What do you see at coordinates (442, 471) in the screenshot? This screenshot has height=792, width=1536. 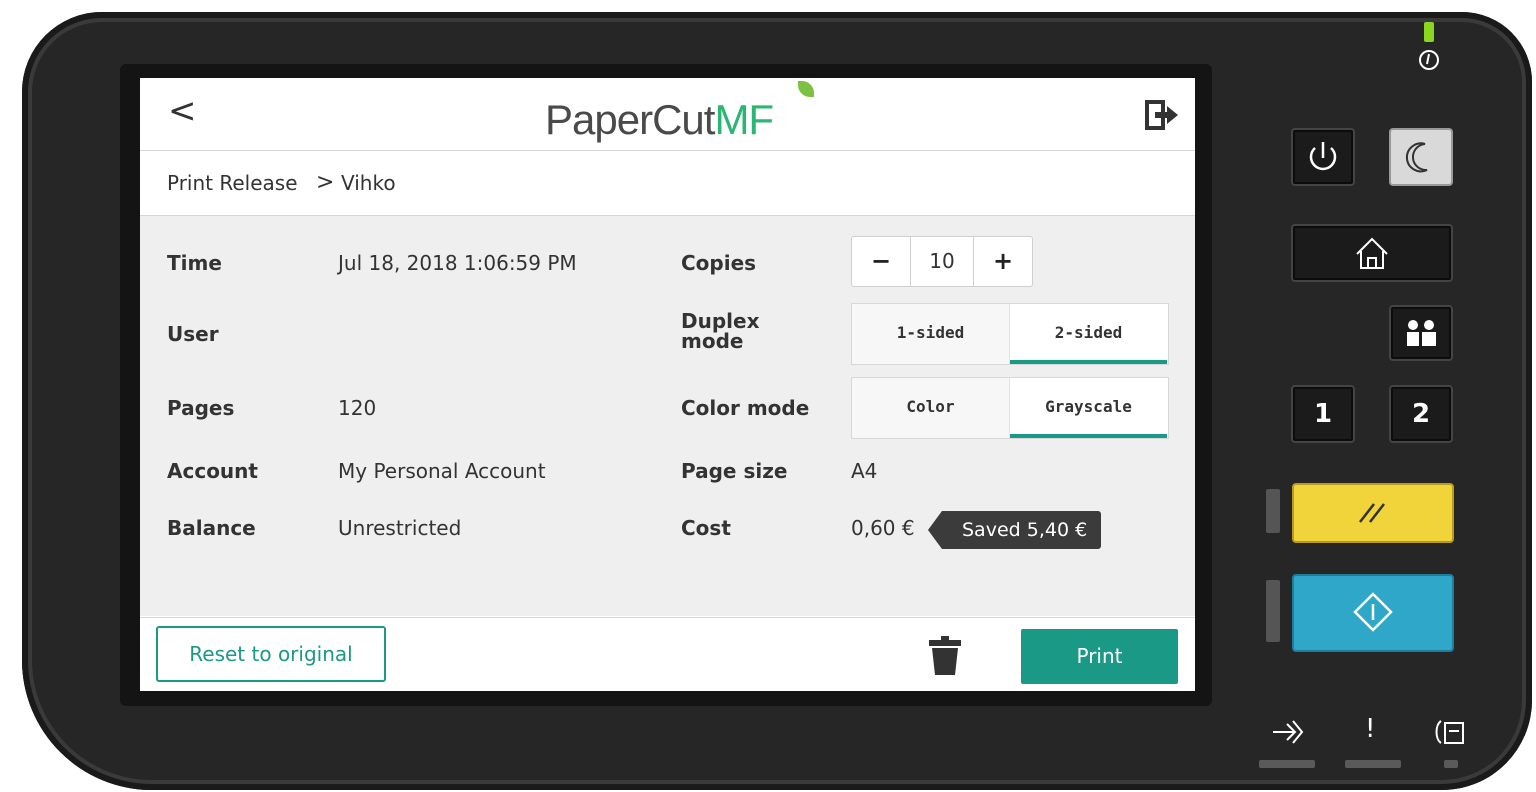 I see `account-value: My Personal Account` at bounding box center [442, 471].